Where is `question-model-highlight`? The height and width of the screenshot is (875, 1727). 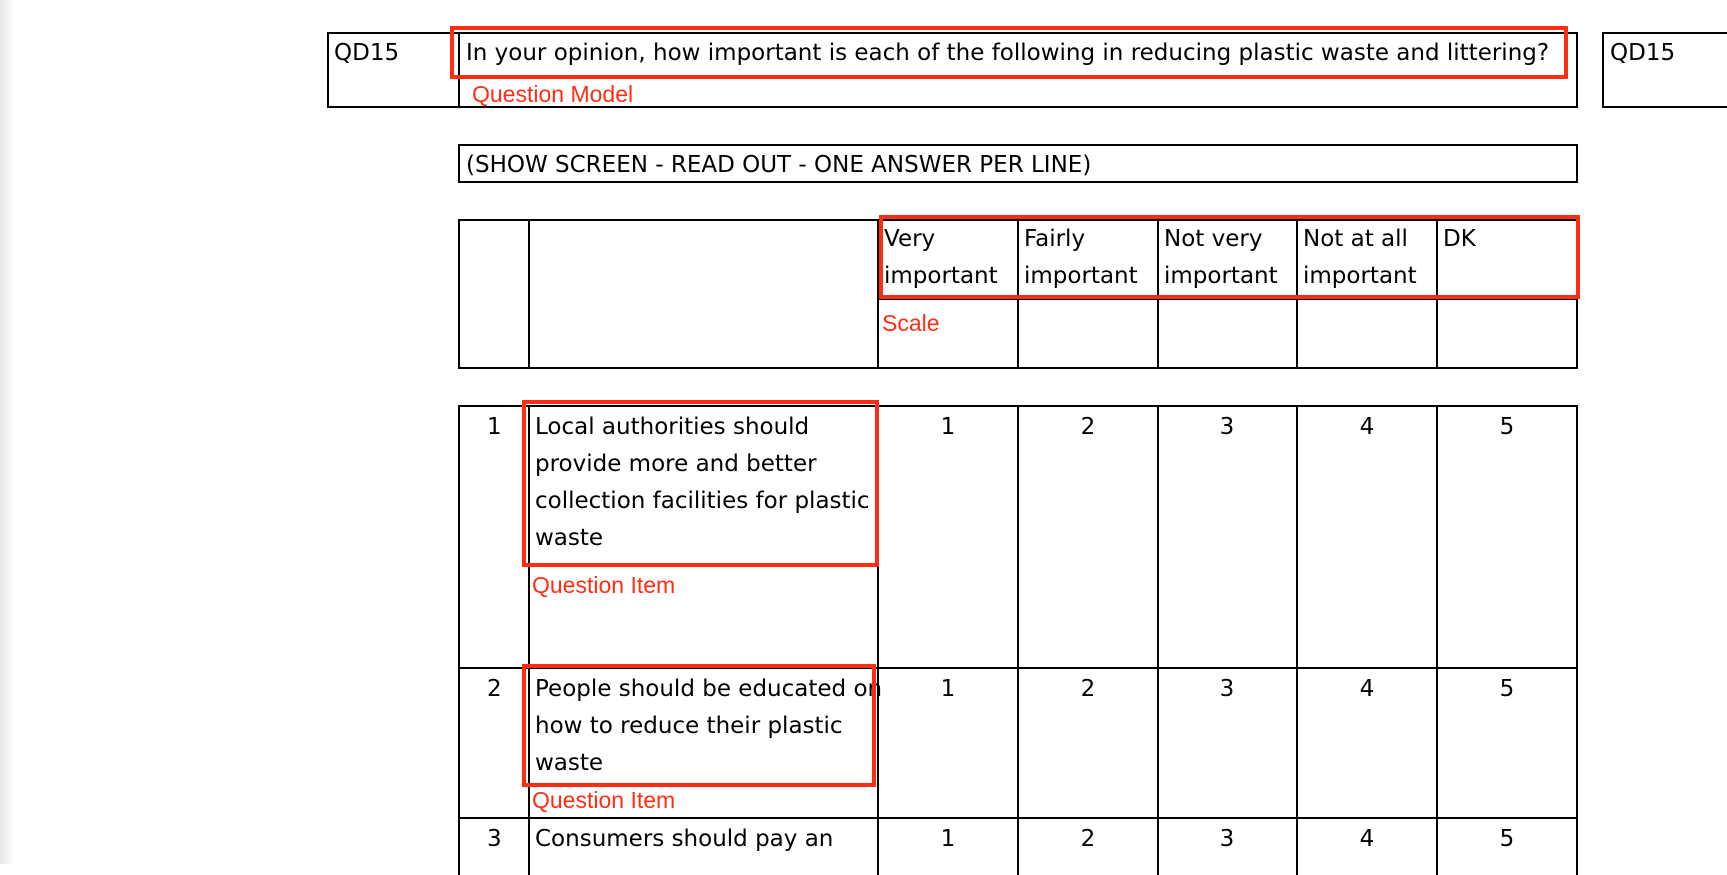
question-model-highlight is located at coordinates (1009, 52).